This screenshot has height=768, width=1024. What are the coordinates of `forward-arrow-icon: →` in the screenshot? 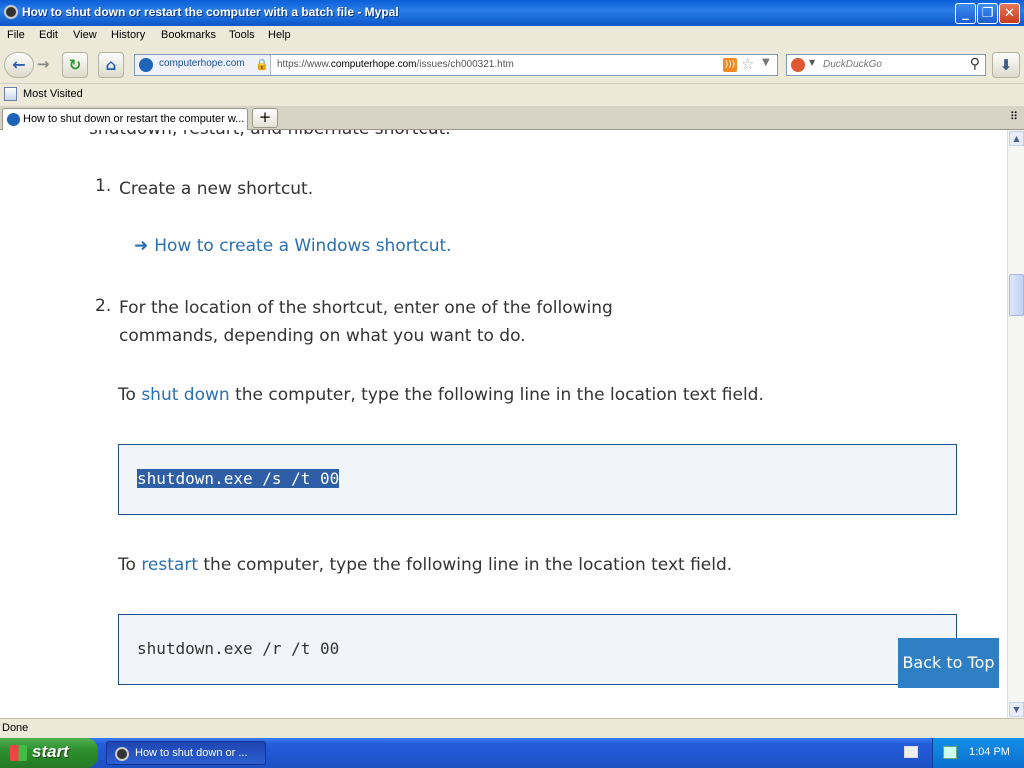 It's located at (43, 64).